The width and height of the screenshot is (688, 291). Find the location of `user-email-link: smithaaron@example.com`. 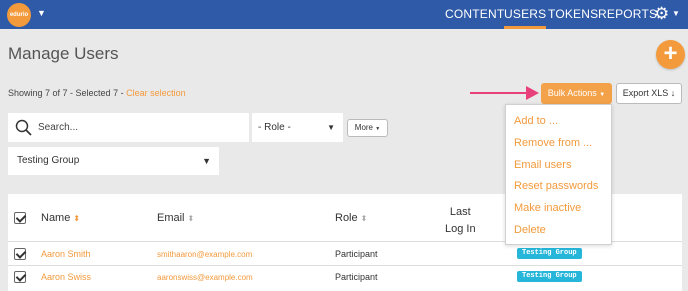

user-email-link: smithaaron@example.com is located at coordinates (204, 254).